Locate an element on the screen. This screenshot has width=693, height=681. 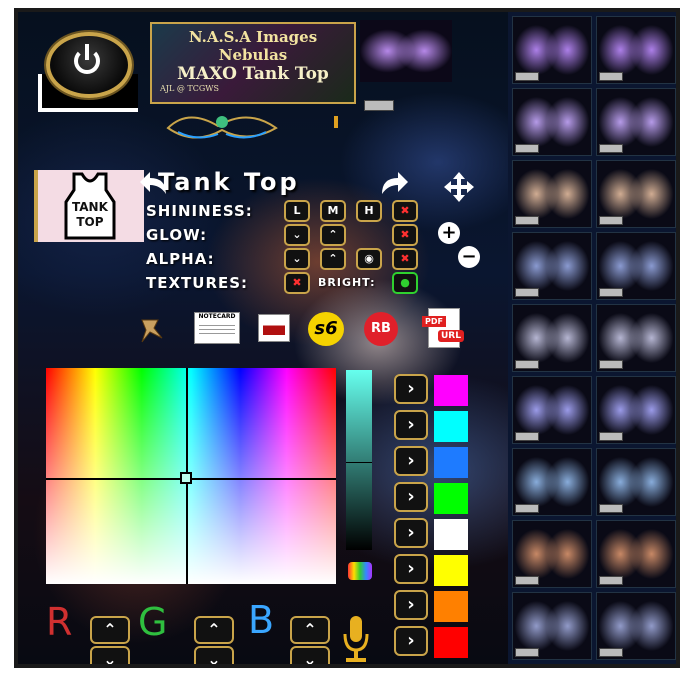
plaque-credit: AJL @ TCGWS is located at coordinates (189, 88).